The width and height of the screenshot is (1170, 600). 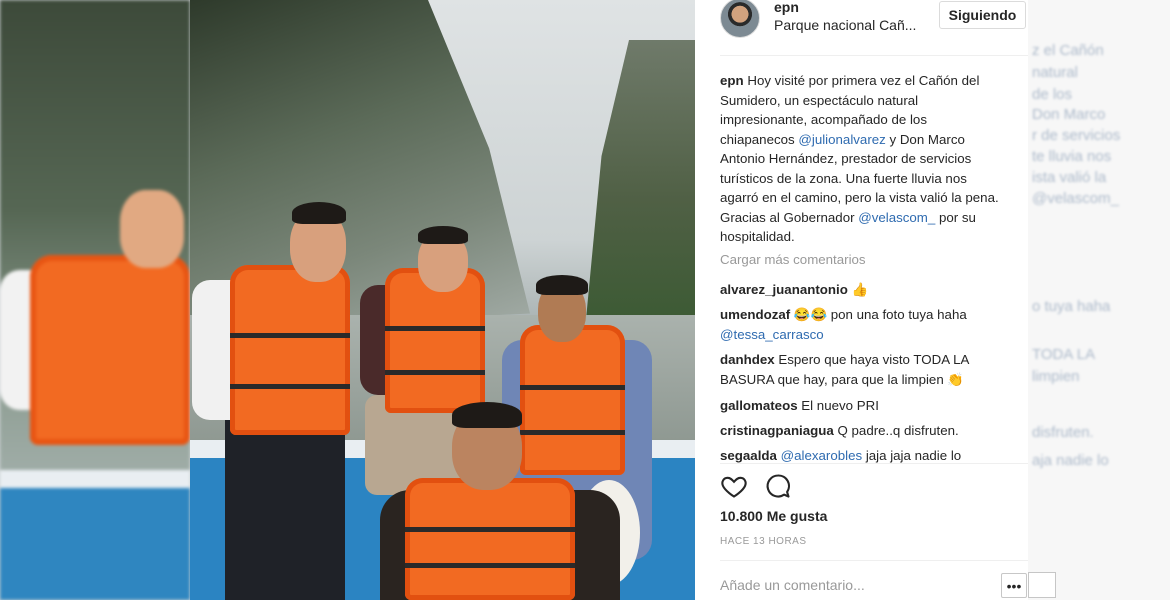 I want to click on person-1-pants, so click(x=285, y=510).